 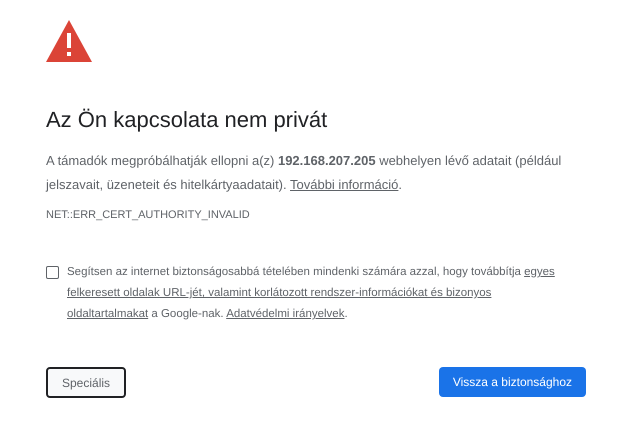 I want to click on warning-icon, so click(x=69, y=41).